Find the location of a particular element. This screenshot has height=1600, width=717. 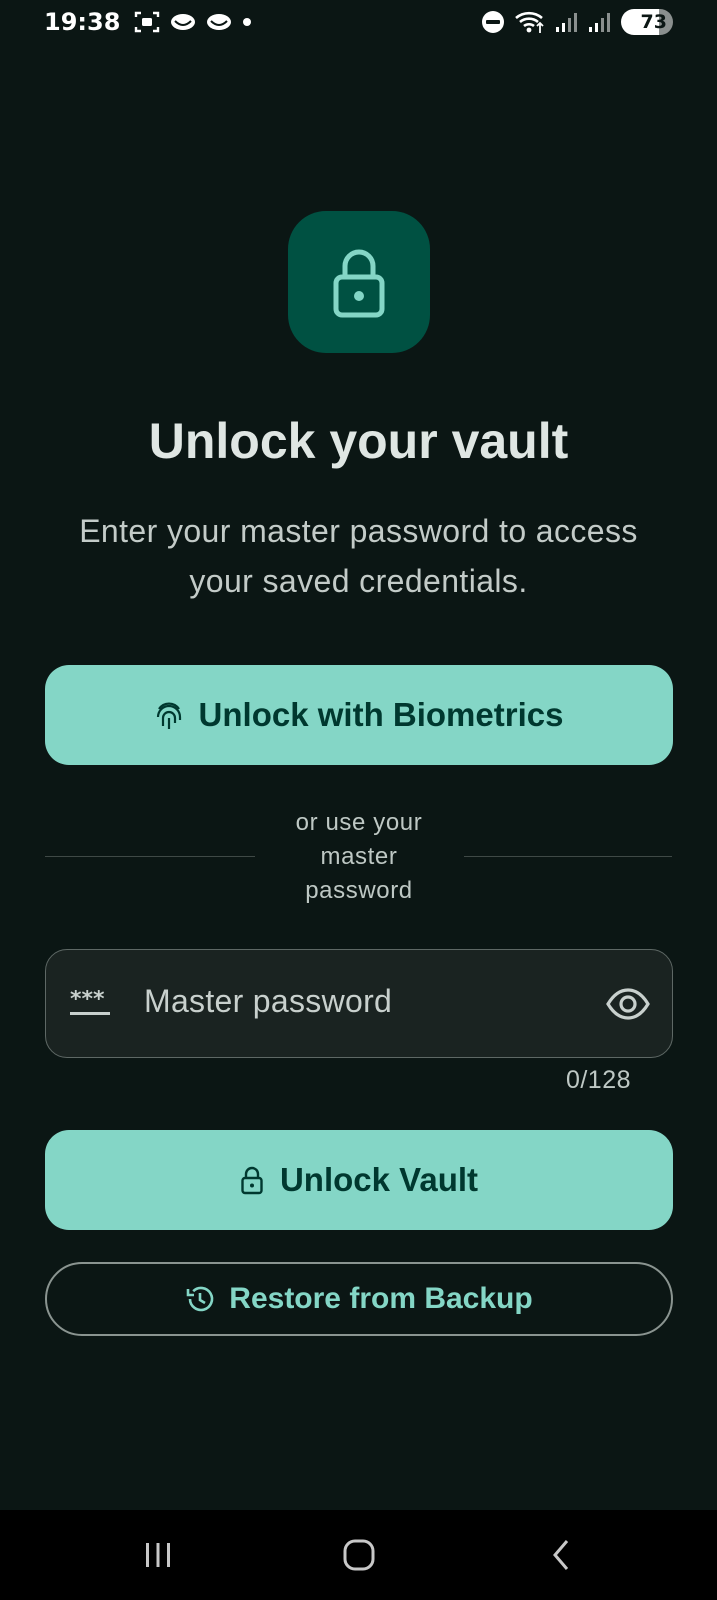

restore-from-backup-label: Restore from Backup is located at coordinates (381, 1298).